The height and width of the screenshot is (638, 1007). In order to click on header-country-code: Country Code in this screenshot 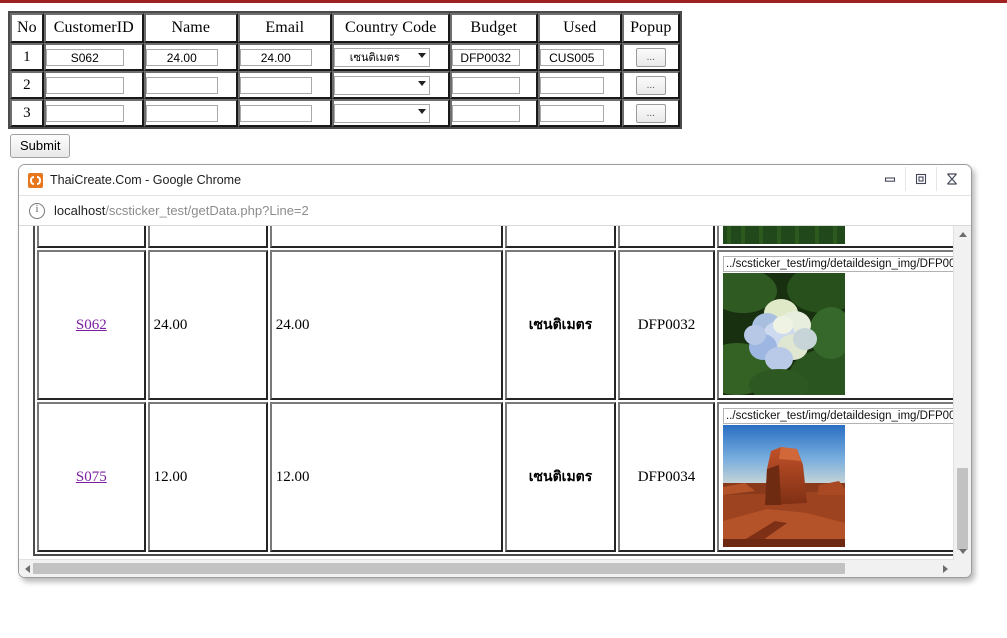, I will do `click(390, 28)`.